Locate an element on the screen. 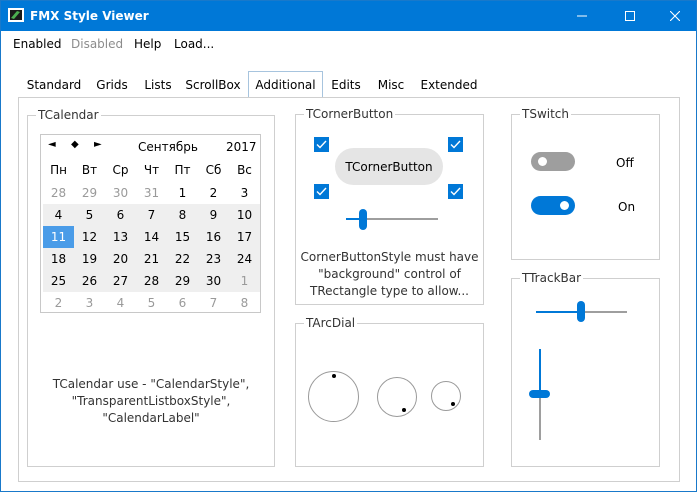  calendar-group-title: TCalendar is located at coordinates (68, 115).